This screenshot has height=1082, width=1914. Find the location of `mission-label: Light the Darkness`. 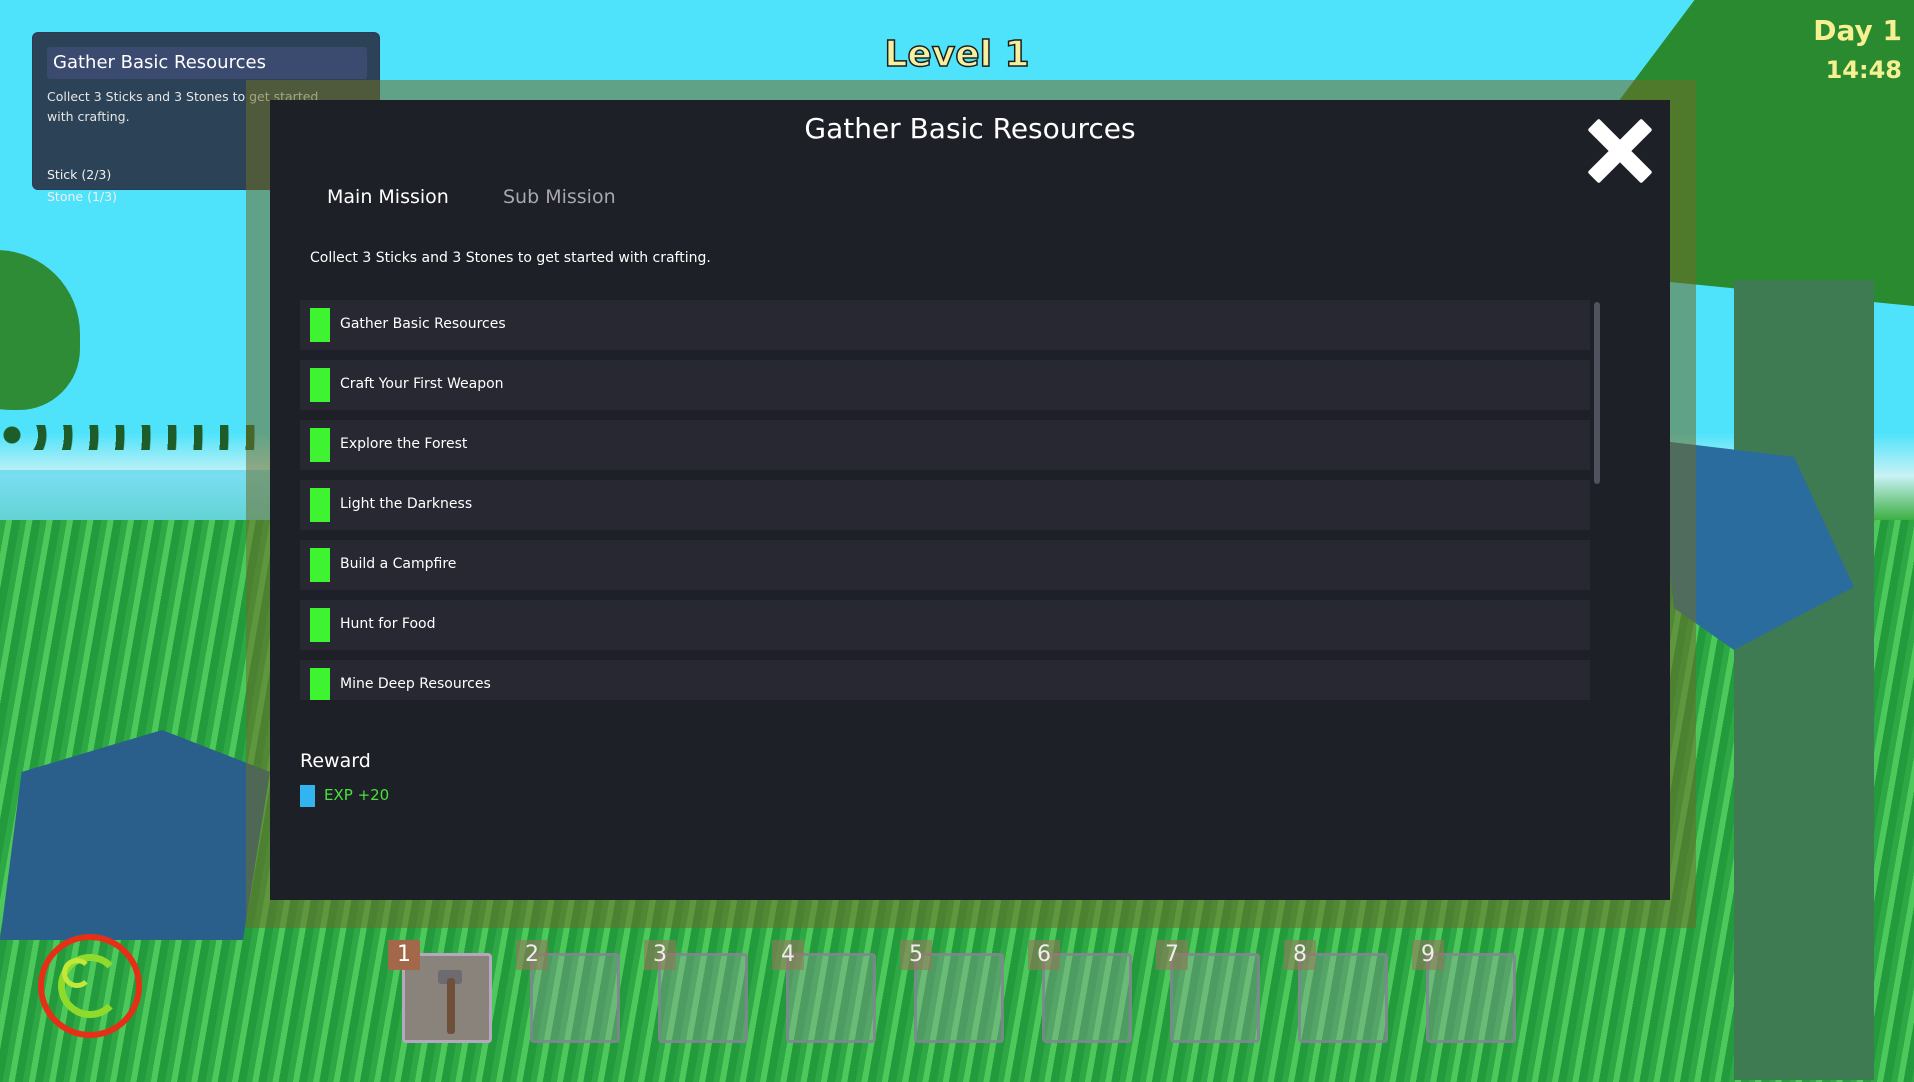

mission-label: Light the Darkness is located at coordinates (406, 504).